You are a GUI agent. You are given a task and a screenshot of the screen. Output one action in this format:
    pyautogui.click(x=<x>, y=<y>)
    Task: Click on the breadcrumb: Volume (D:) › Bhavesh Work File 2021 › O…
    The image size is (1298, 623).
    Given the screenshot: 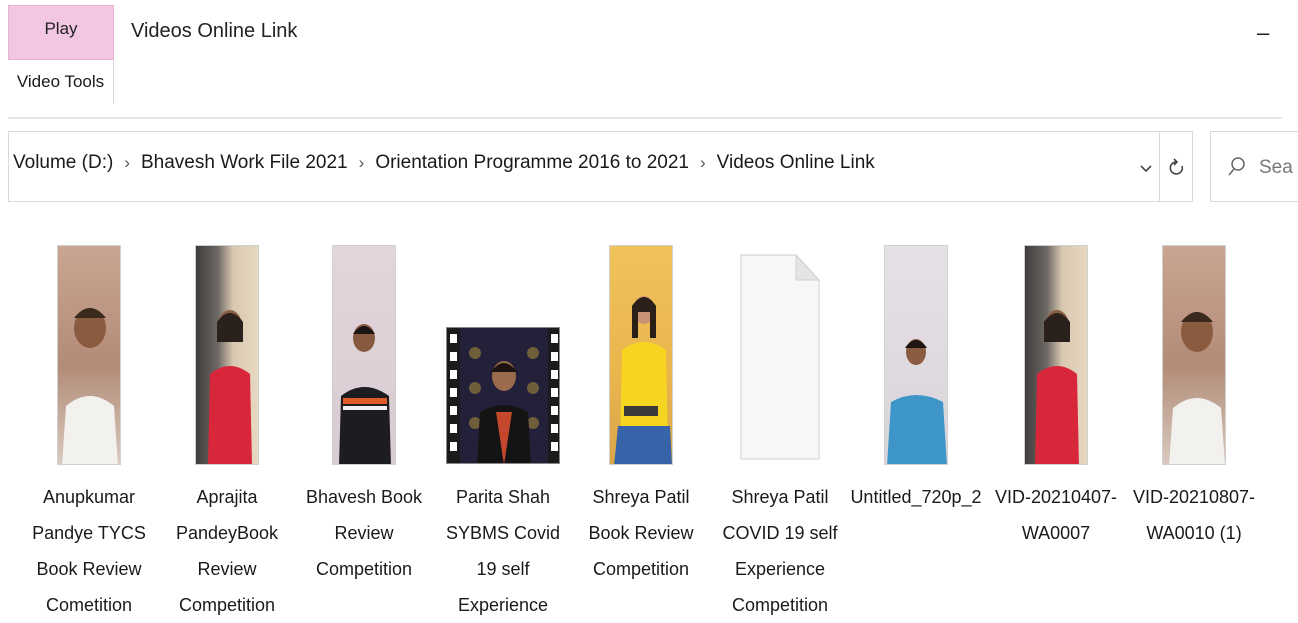 What is the action you would take?
    pyautogui.click(x=444, y=163)
    